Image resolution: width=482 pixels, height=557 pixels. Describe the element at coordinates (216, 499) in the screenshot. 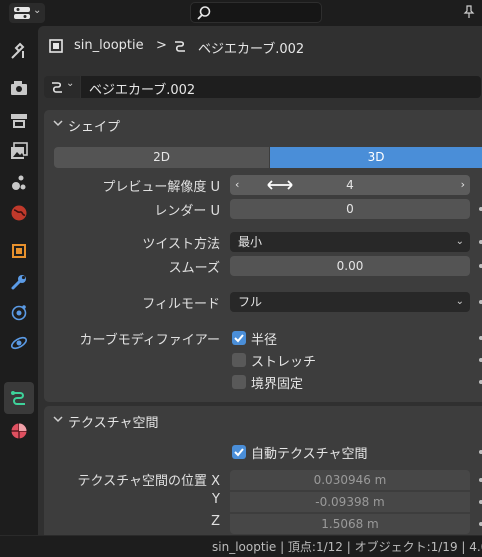

I see `texture-location-y-label: Y` at that location.